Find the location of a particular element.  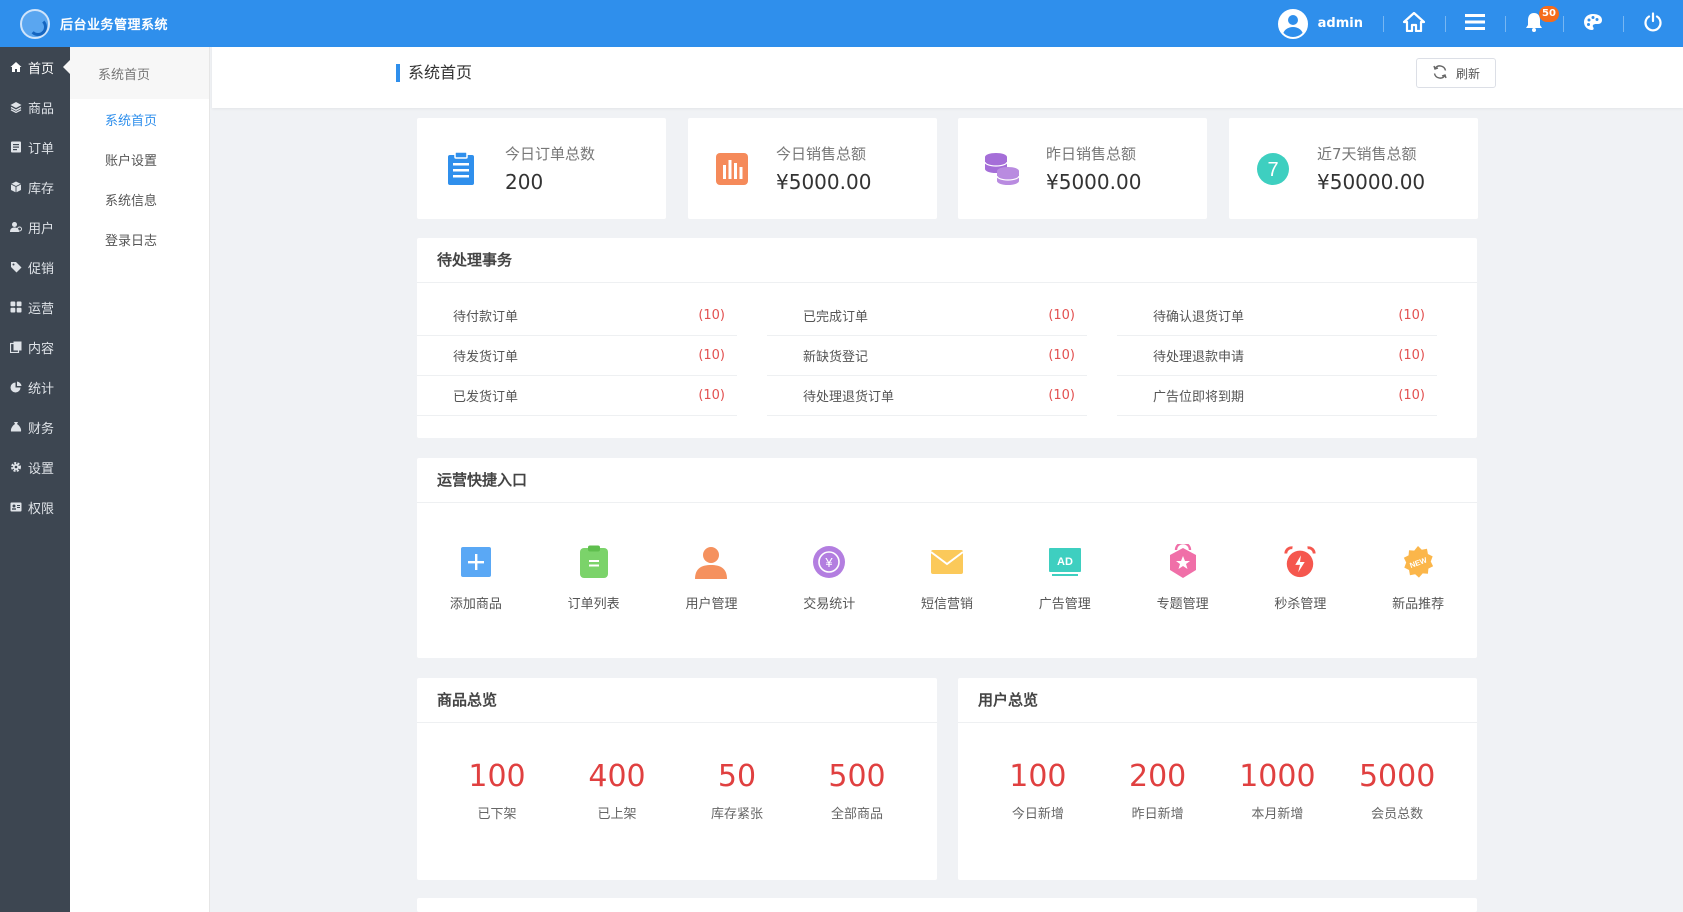

page-header: 系统首页 刷新 is located at coordinates (947, 77).